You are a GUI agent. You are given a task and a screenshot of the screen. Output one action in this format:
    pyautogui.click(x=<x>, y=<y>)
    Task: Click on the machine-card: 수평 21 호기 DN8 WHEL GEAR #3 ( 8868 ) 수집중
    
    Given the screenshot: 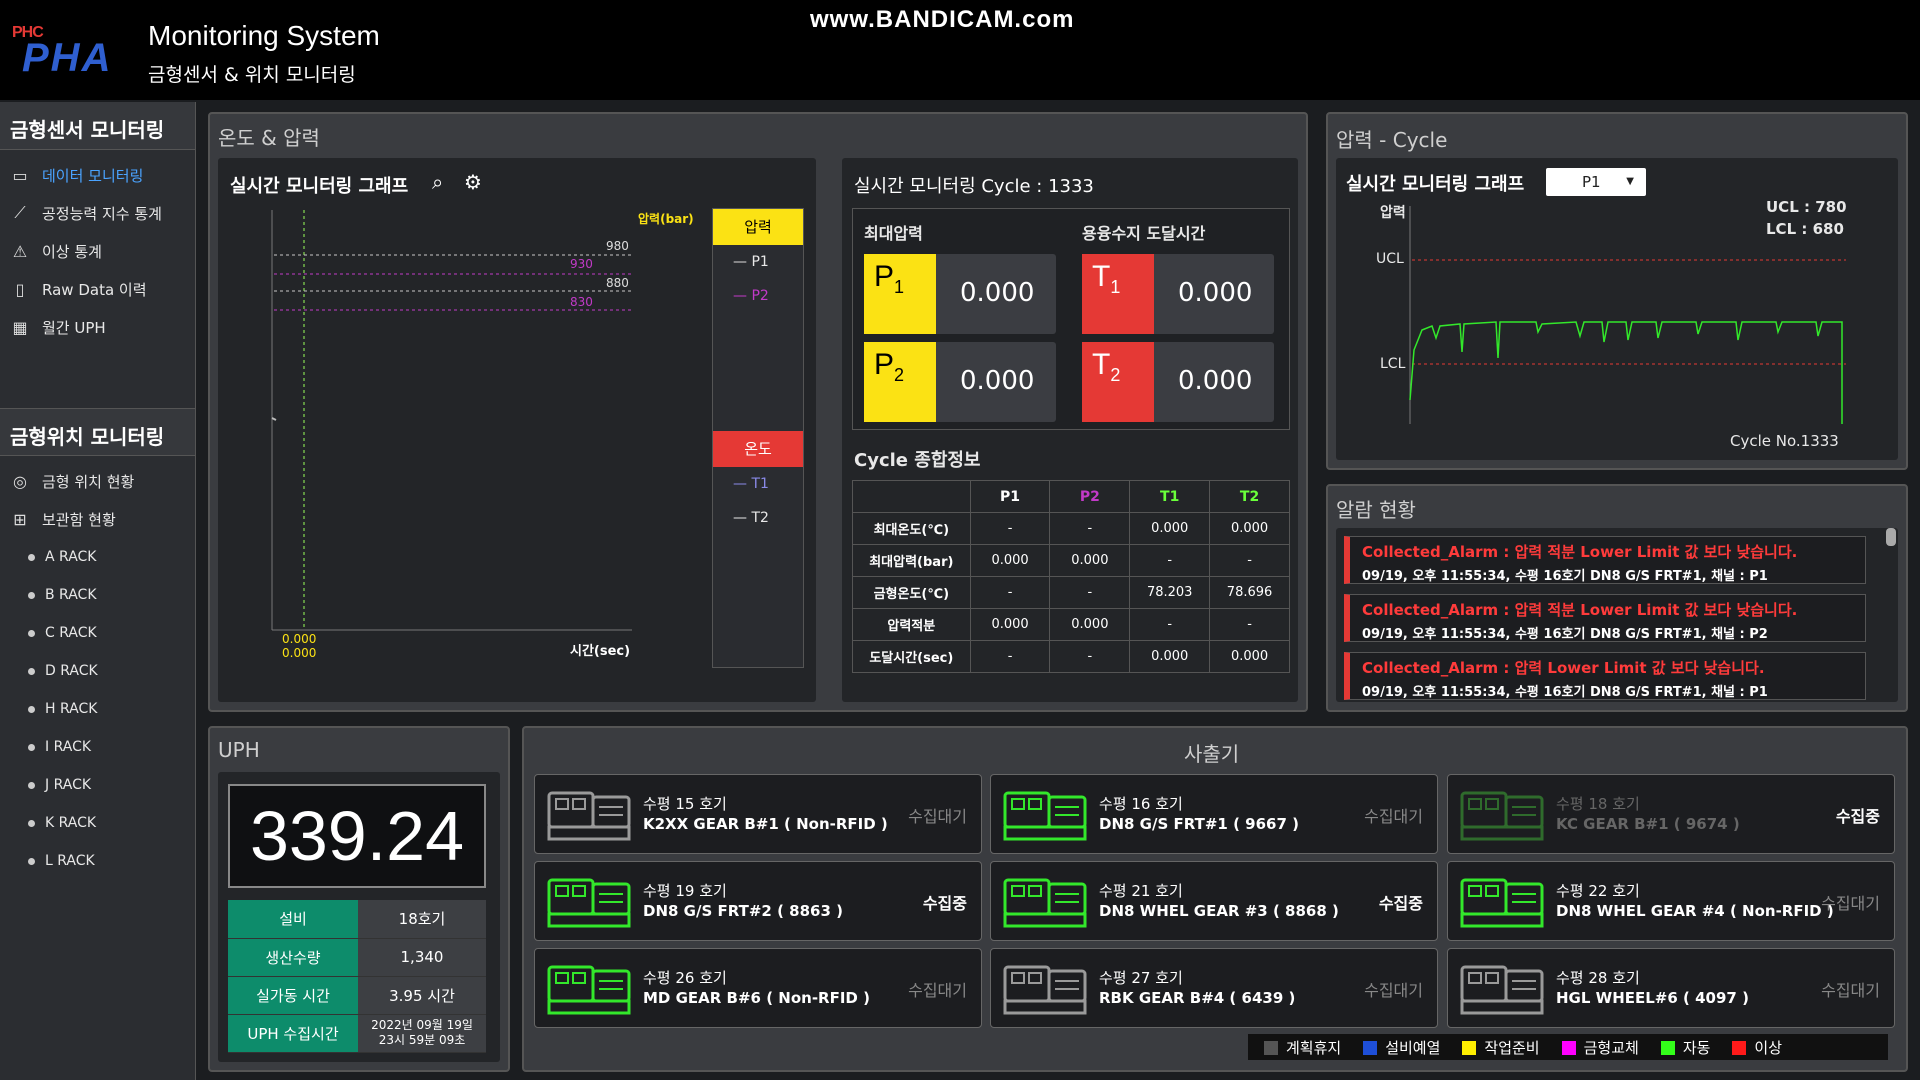 What is the action you would take?
    pyautogui.click(x=1214, y=901)
    